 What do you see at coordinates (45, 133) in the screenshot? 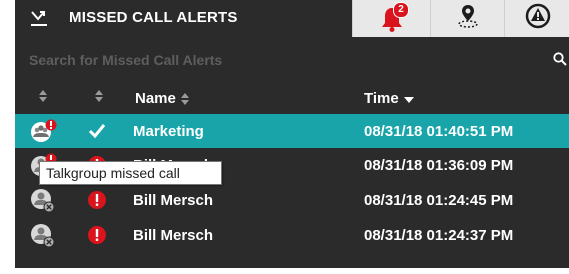
I see `talkgroup-alert-icon` at bounding box center [45, 133].